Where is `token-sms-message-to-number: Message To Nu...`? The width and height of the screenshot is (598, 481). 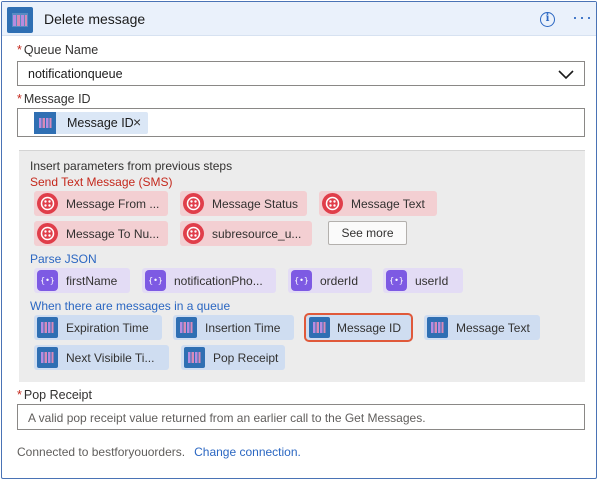
token-sms-message-to-number: Message To Nu... is located at coordinates (101, 233).